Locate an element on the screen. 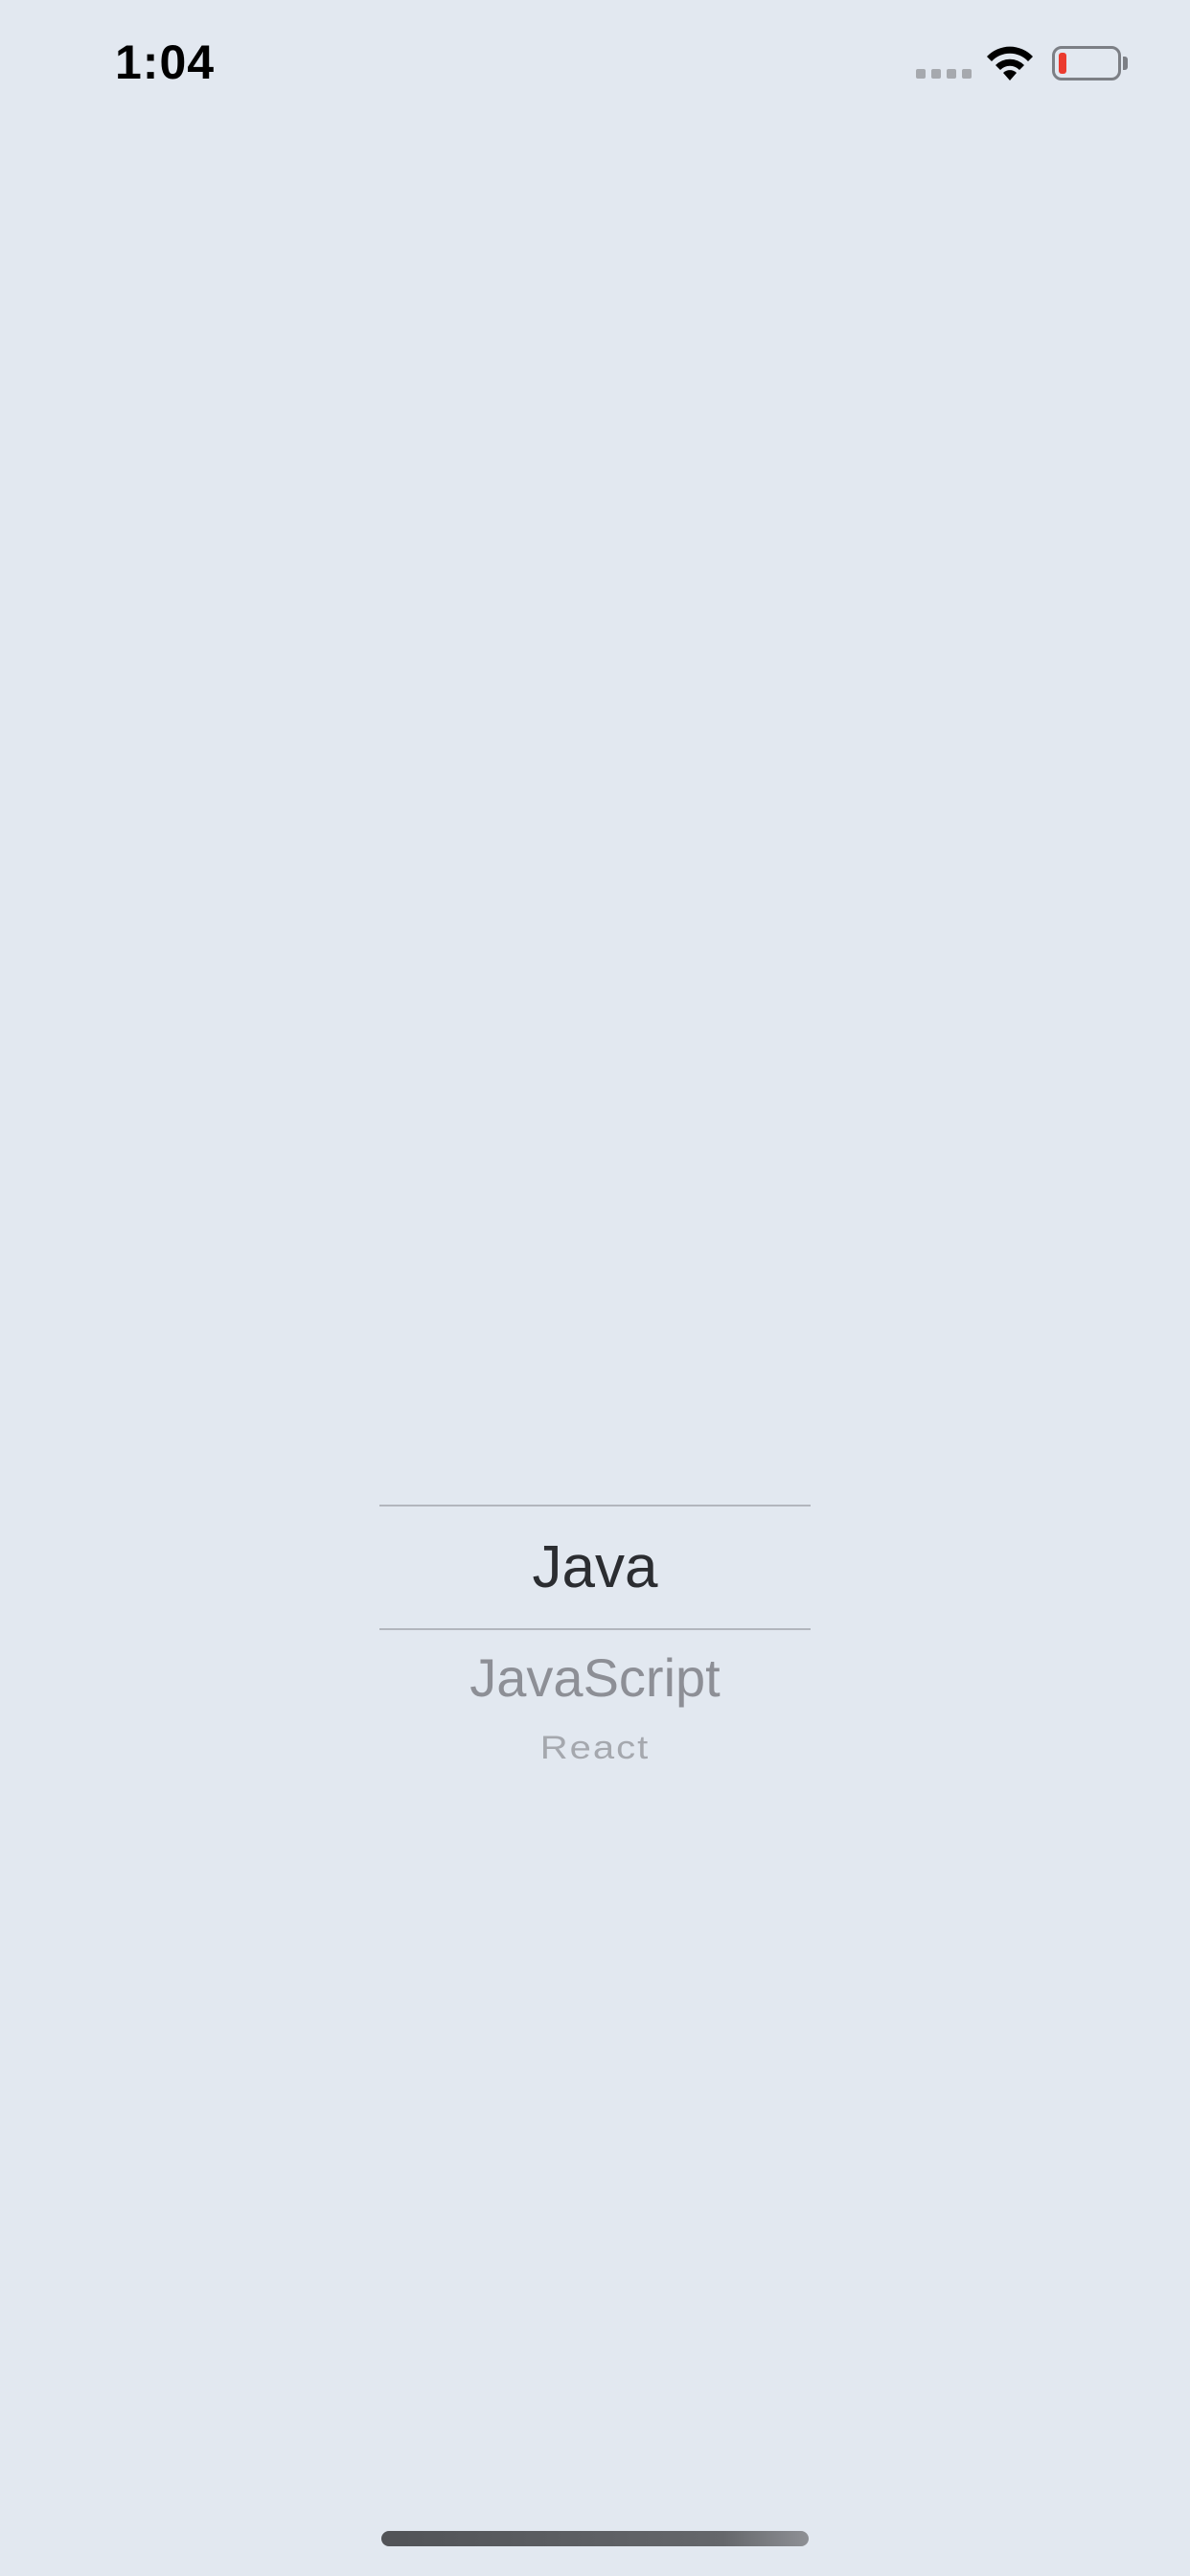  home-indicator is located at coordinates (595, 2538).